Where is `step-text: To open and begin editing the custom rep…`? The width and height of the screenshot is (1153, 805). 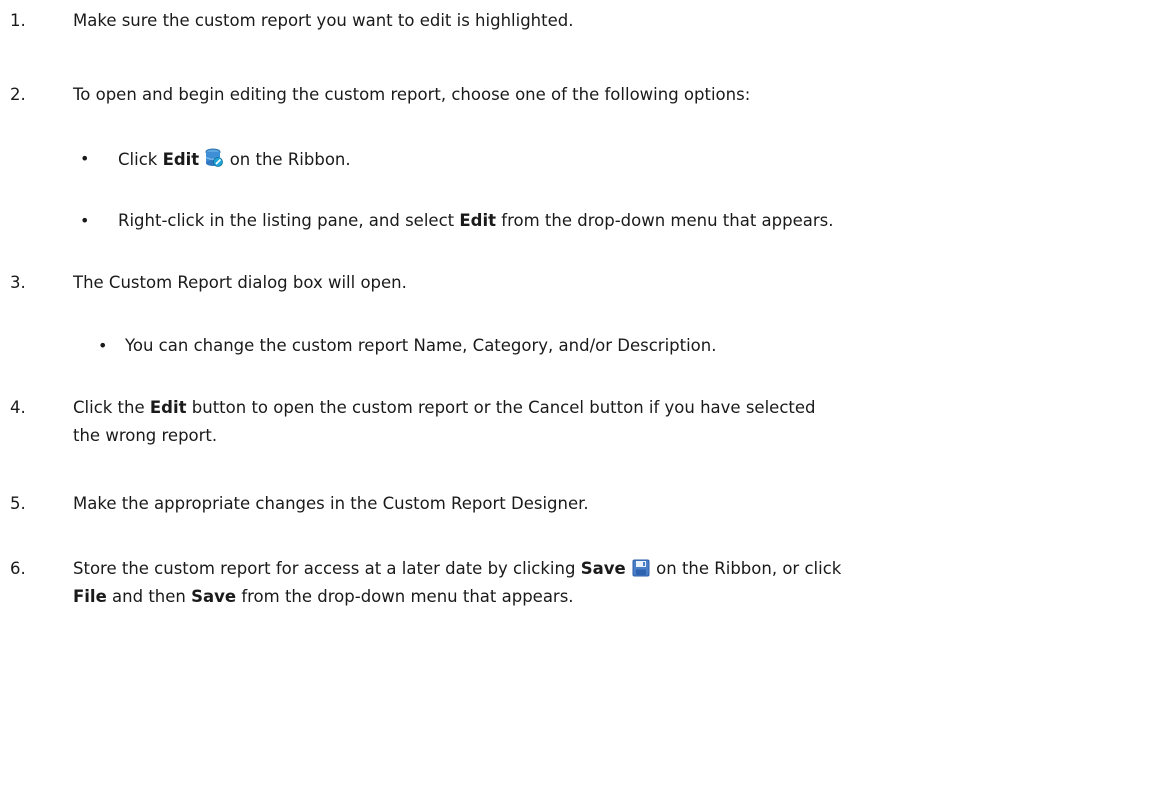 step-text: To open and begin editing the custom rep… is located at coordinates (412, 94).